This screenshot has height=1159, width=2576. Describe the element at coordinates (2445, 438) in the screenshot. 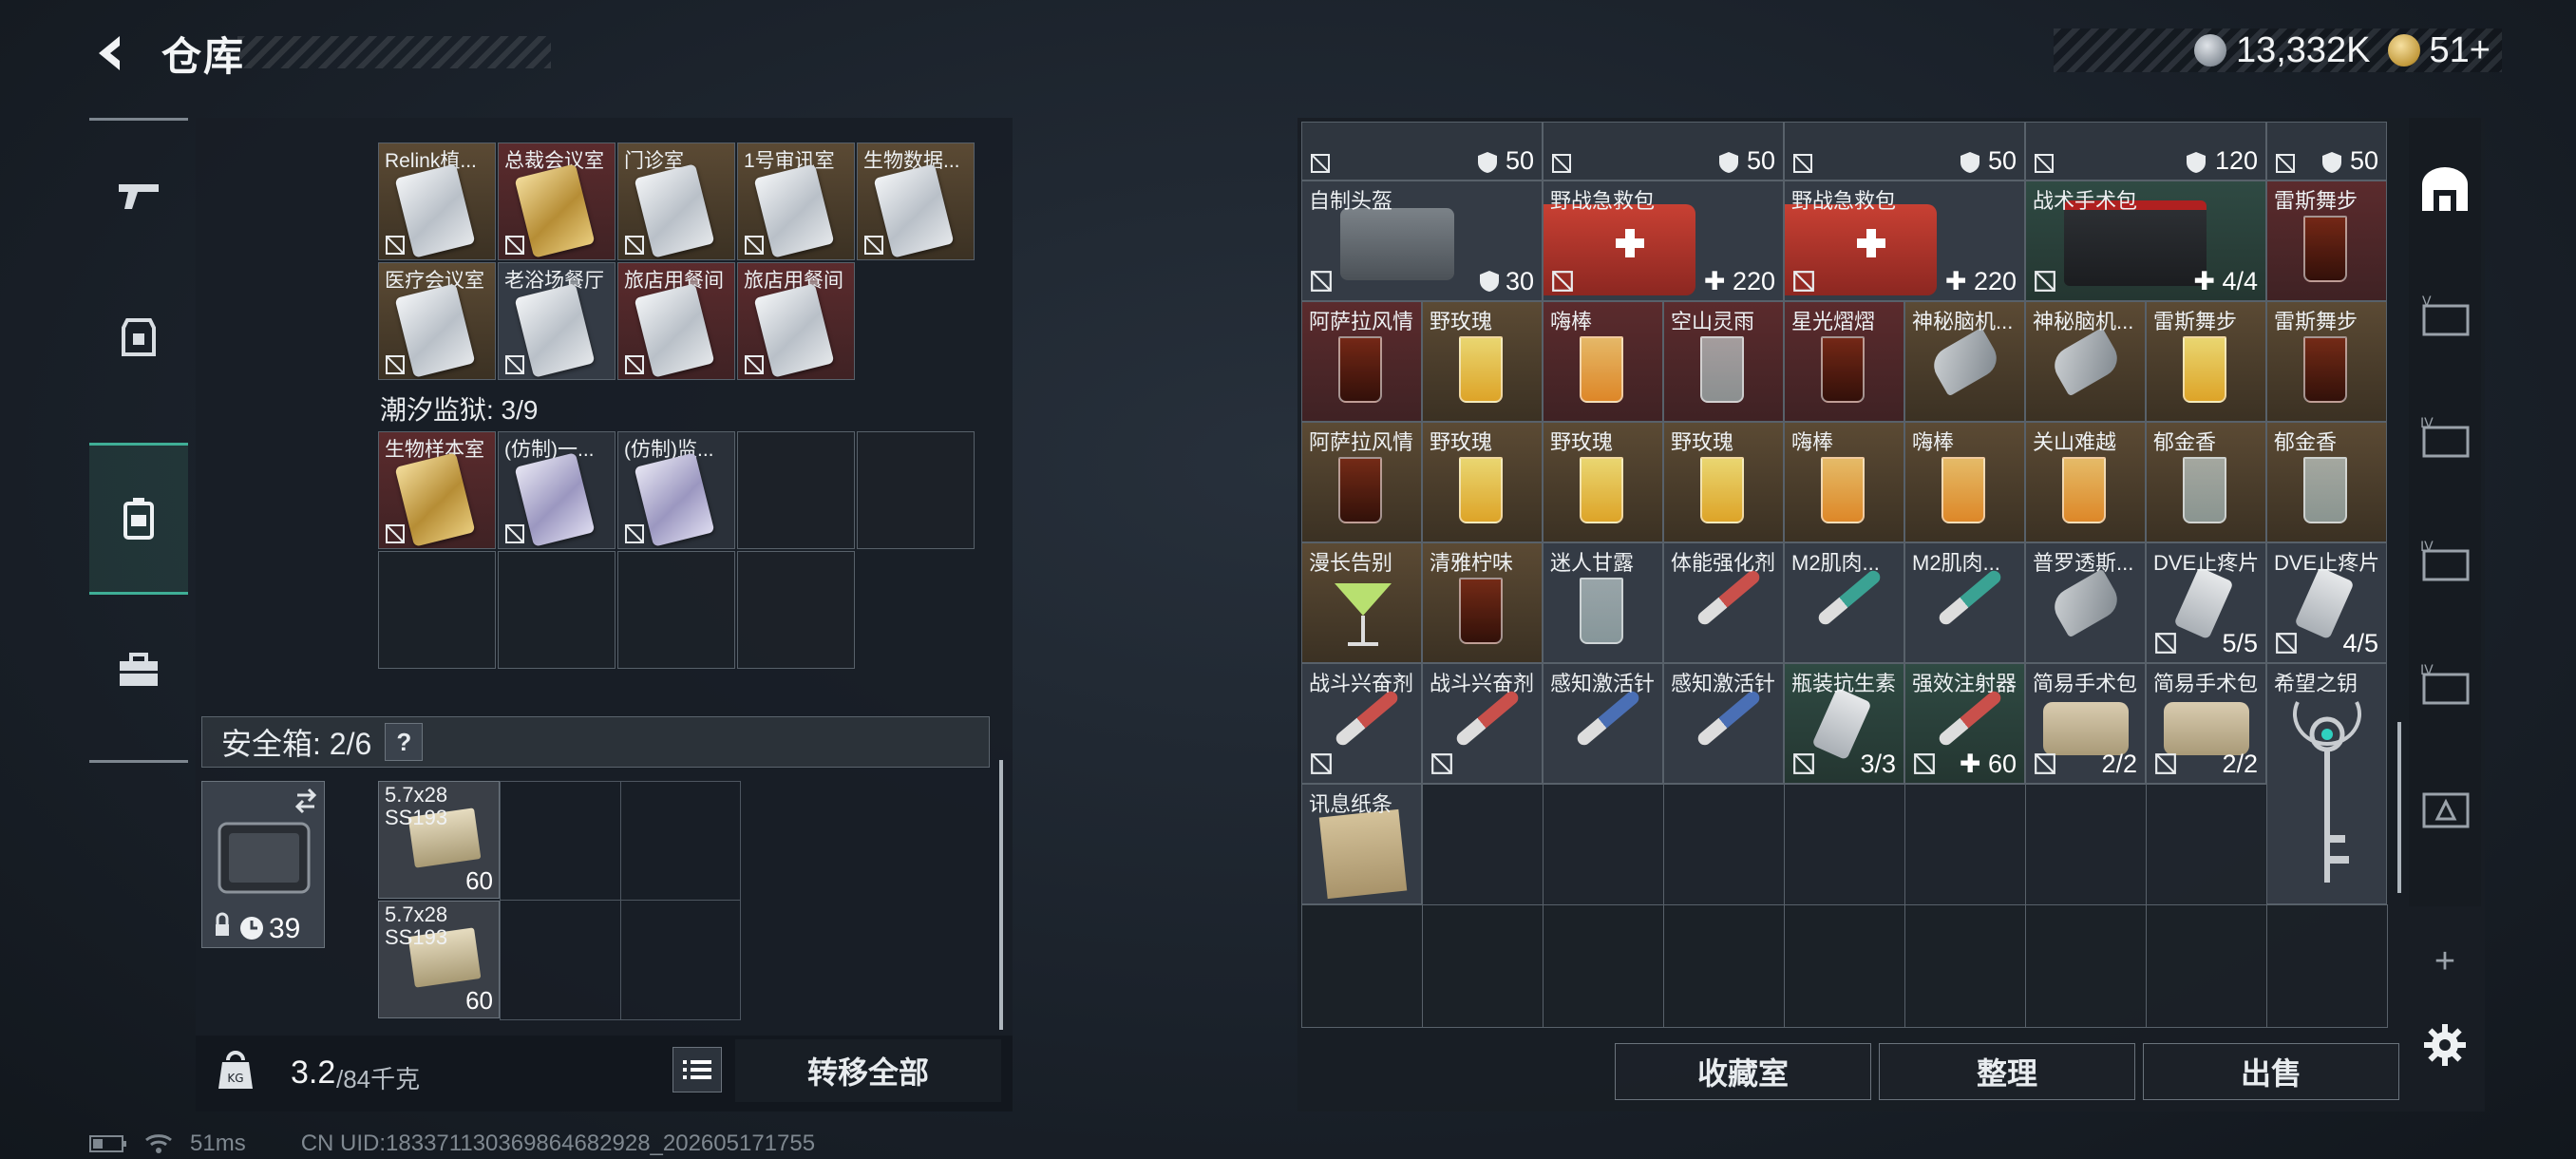

I see `nav-case-iv: IV` at that location.